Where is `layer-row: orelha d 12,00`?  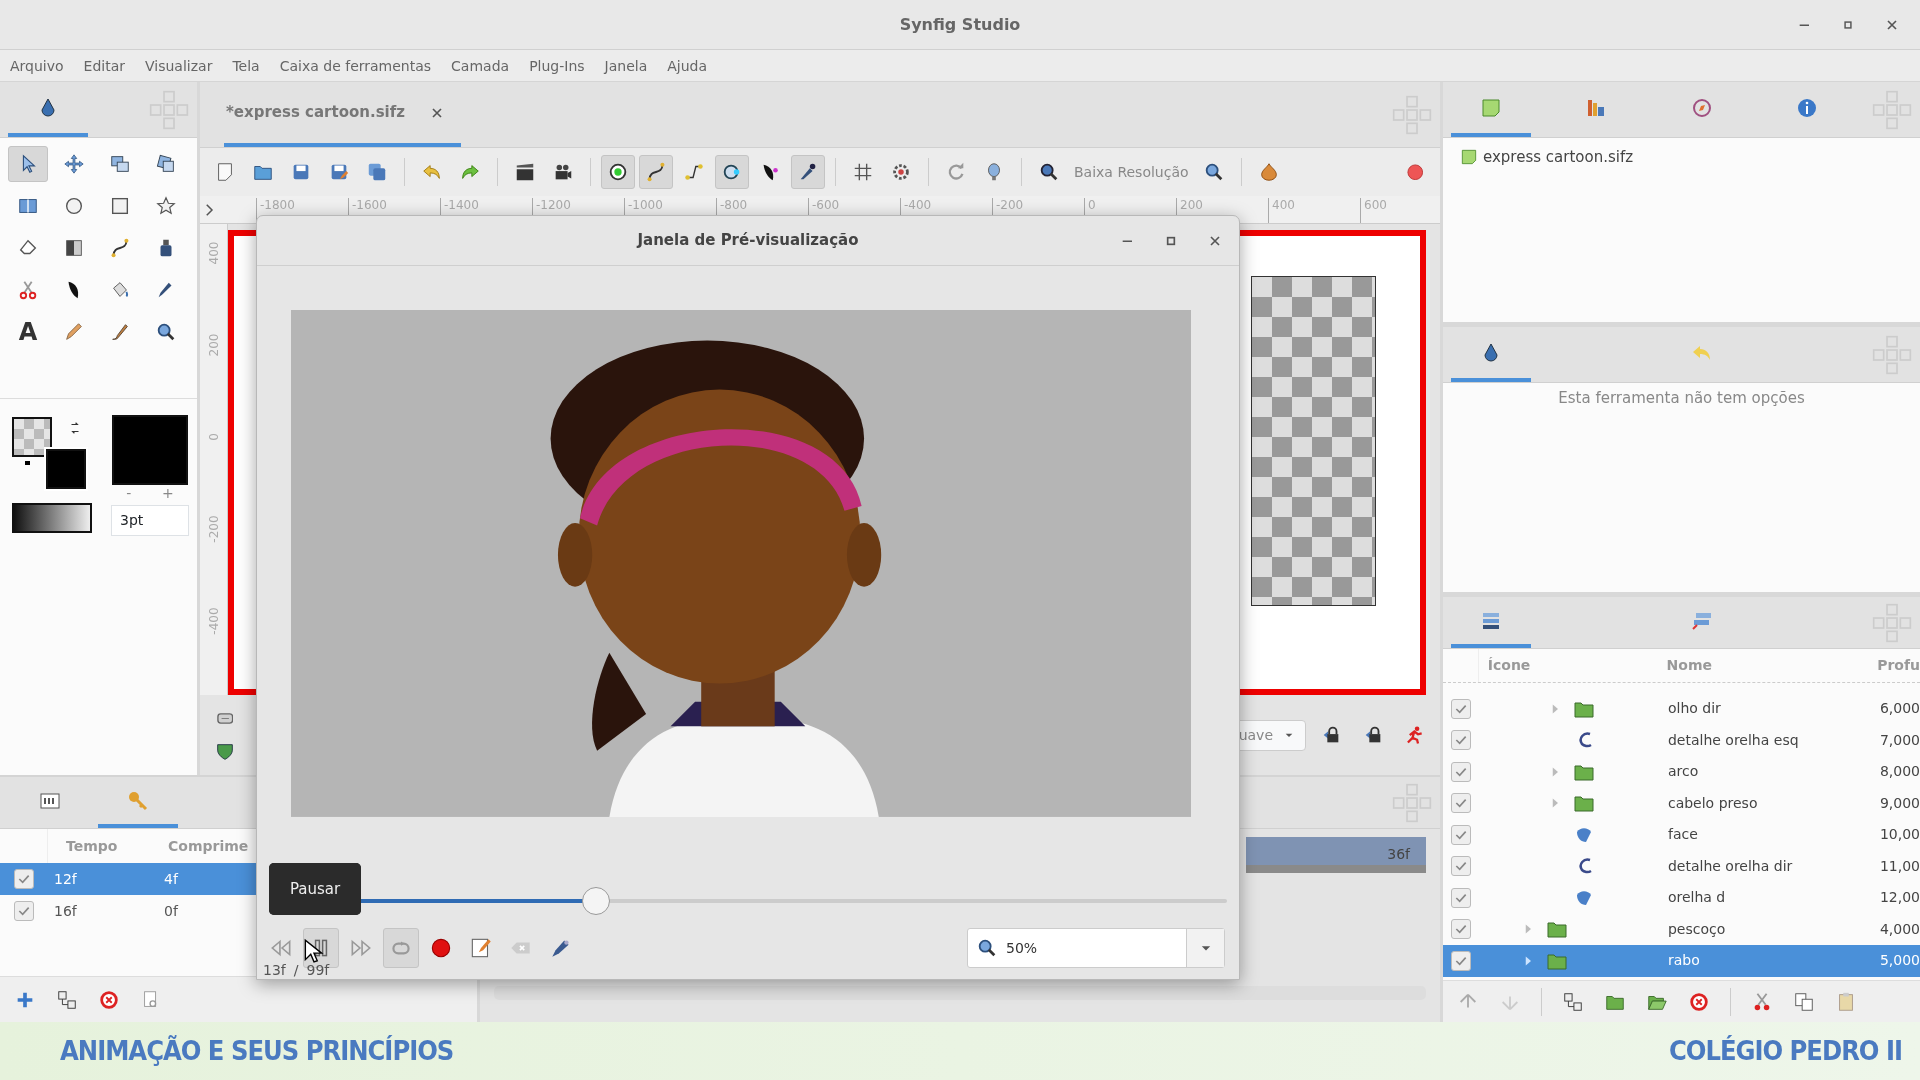 layer-row: orelha d 12,00 is located at coordinates (1681, 898).